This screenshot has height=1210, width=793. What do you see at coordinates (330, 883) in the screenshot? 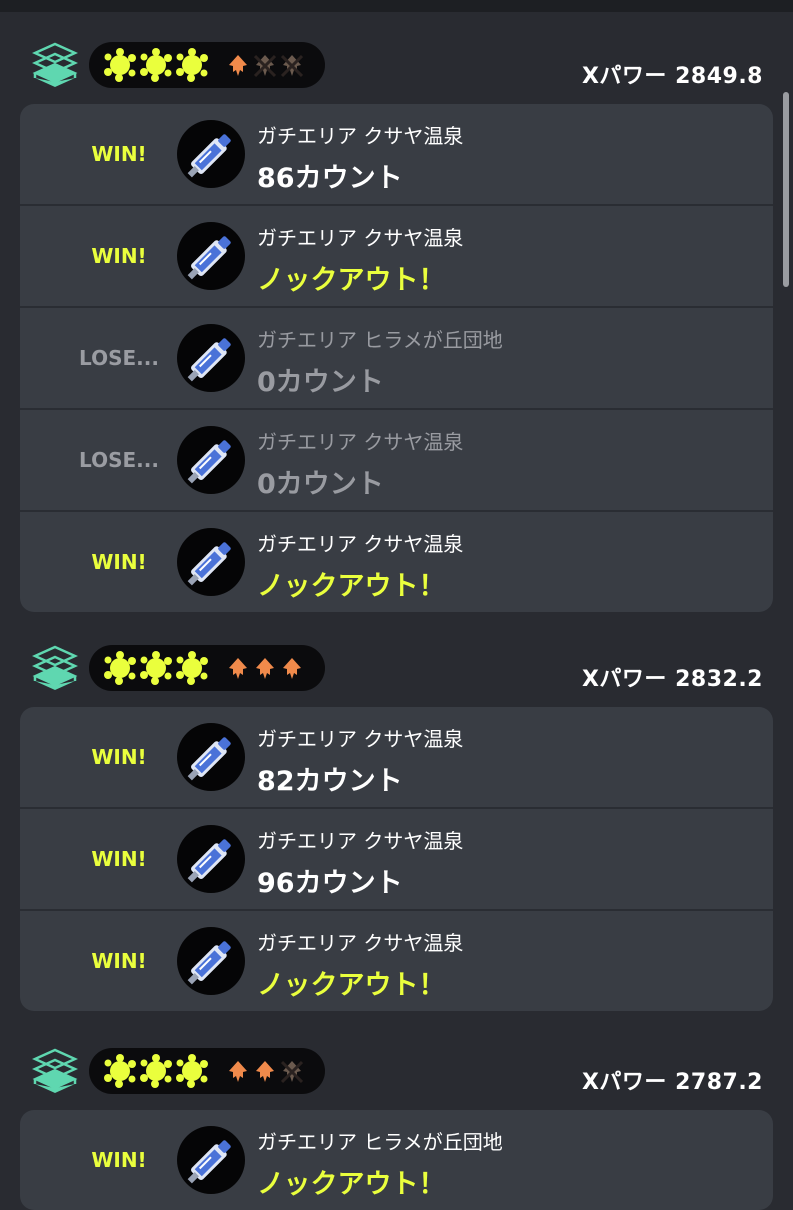
I see `score-text: 96カウント` at bounding box center [330, 883].